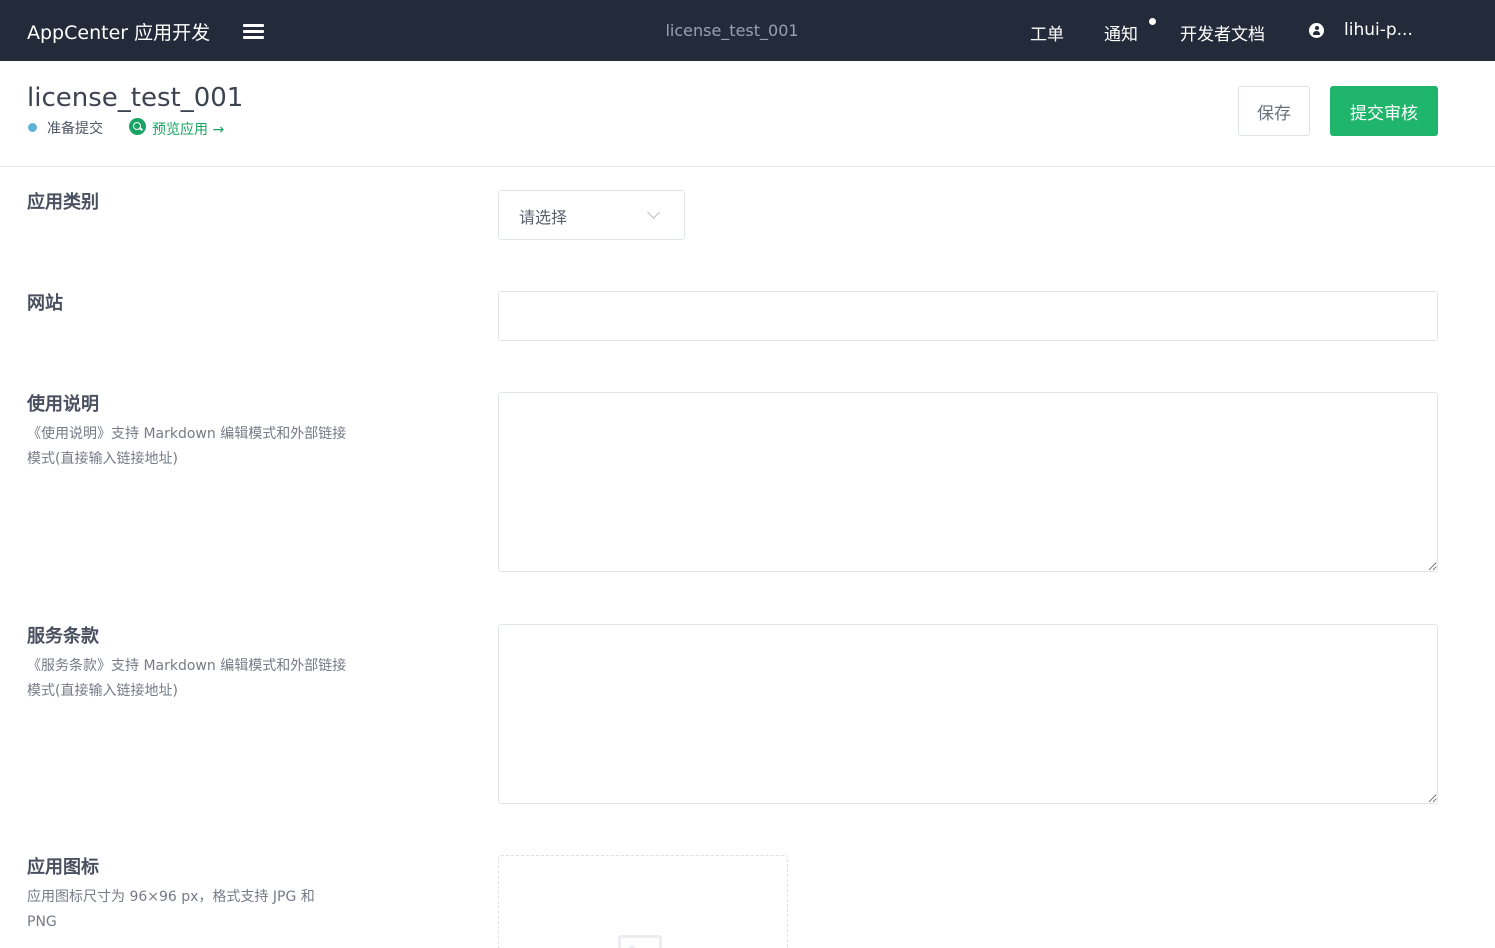 The image size is (1495, 948). What do you see at coordinates (63, 404) in the screenshot?
I see `usage-label: 使用说明` at bounding box center [63, 404].